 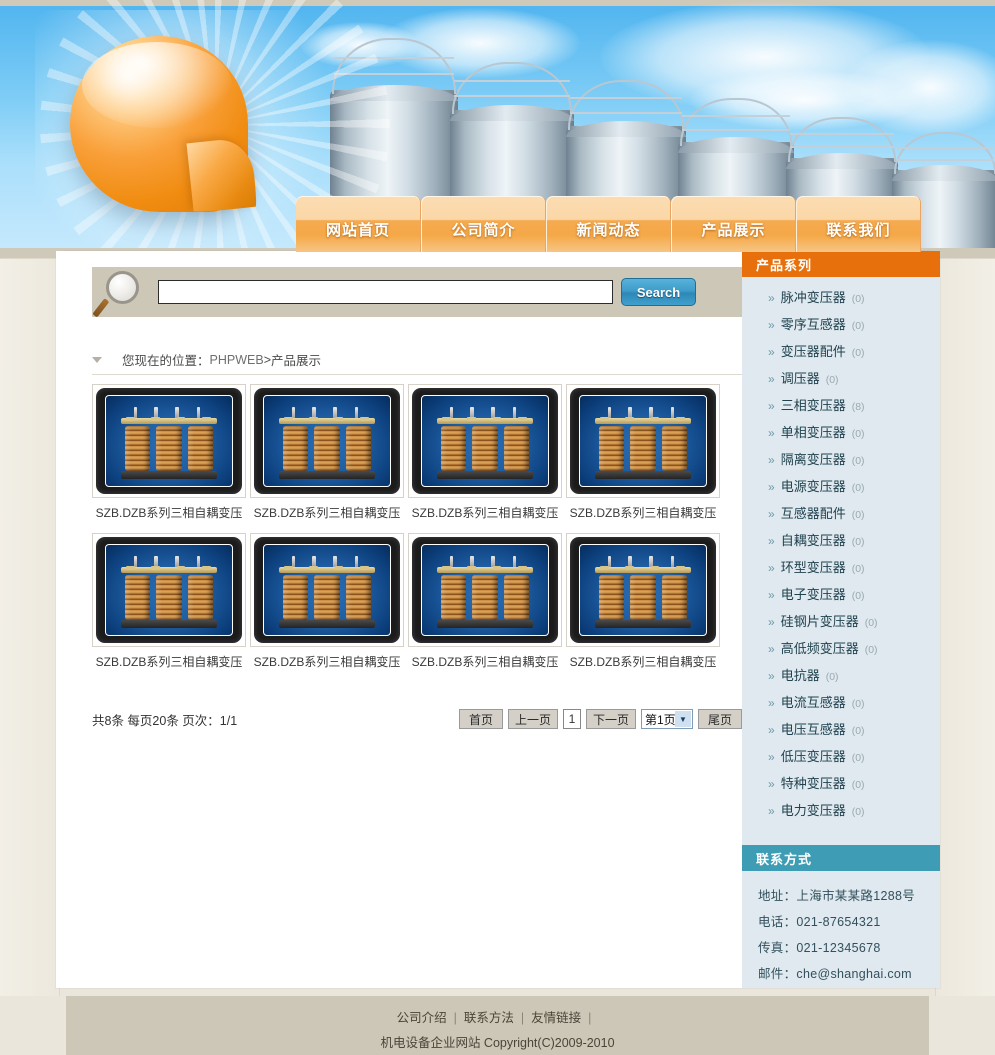 What do you see at coordinates (841, 651) in the screenshot?
I see `sidebar-item-high-low-frequency-transformer: » 高低频变压器 (0)` at bounding box center [841, 651].